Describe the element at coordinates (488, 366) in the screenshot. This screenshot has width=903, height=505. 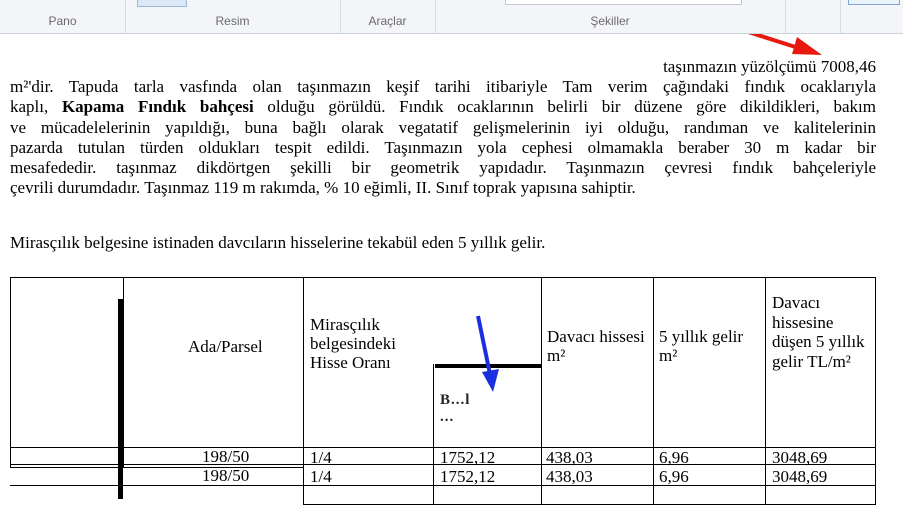
I see `obscured-header-bar` at that location.